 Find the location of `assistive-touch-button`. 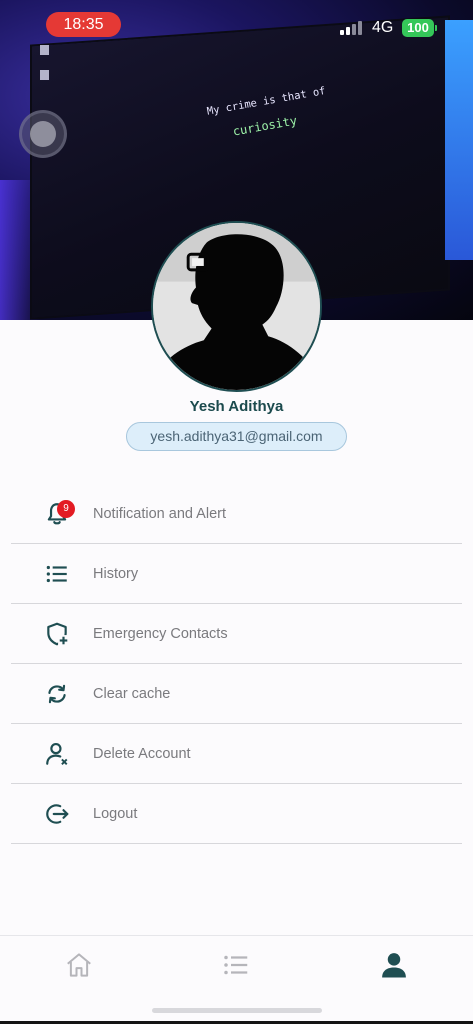

assistive-touch-button is located at coordinates (43, 134).